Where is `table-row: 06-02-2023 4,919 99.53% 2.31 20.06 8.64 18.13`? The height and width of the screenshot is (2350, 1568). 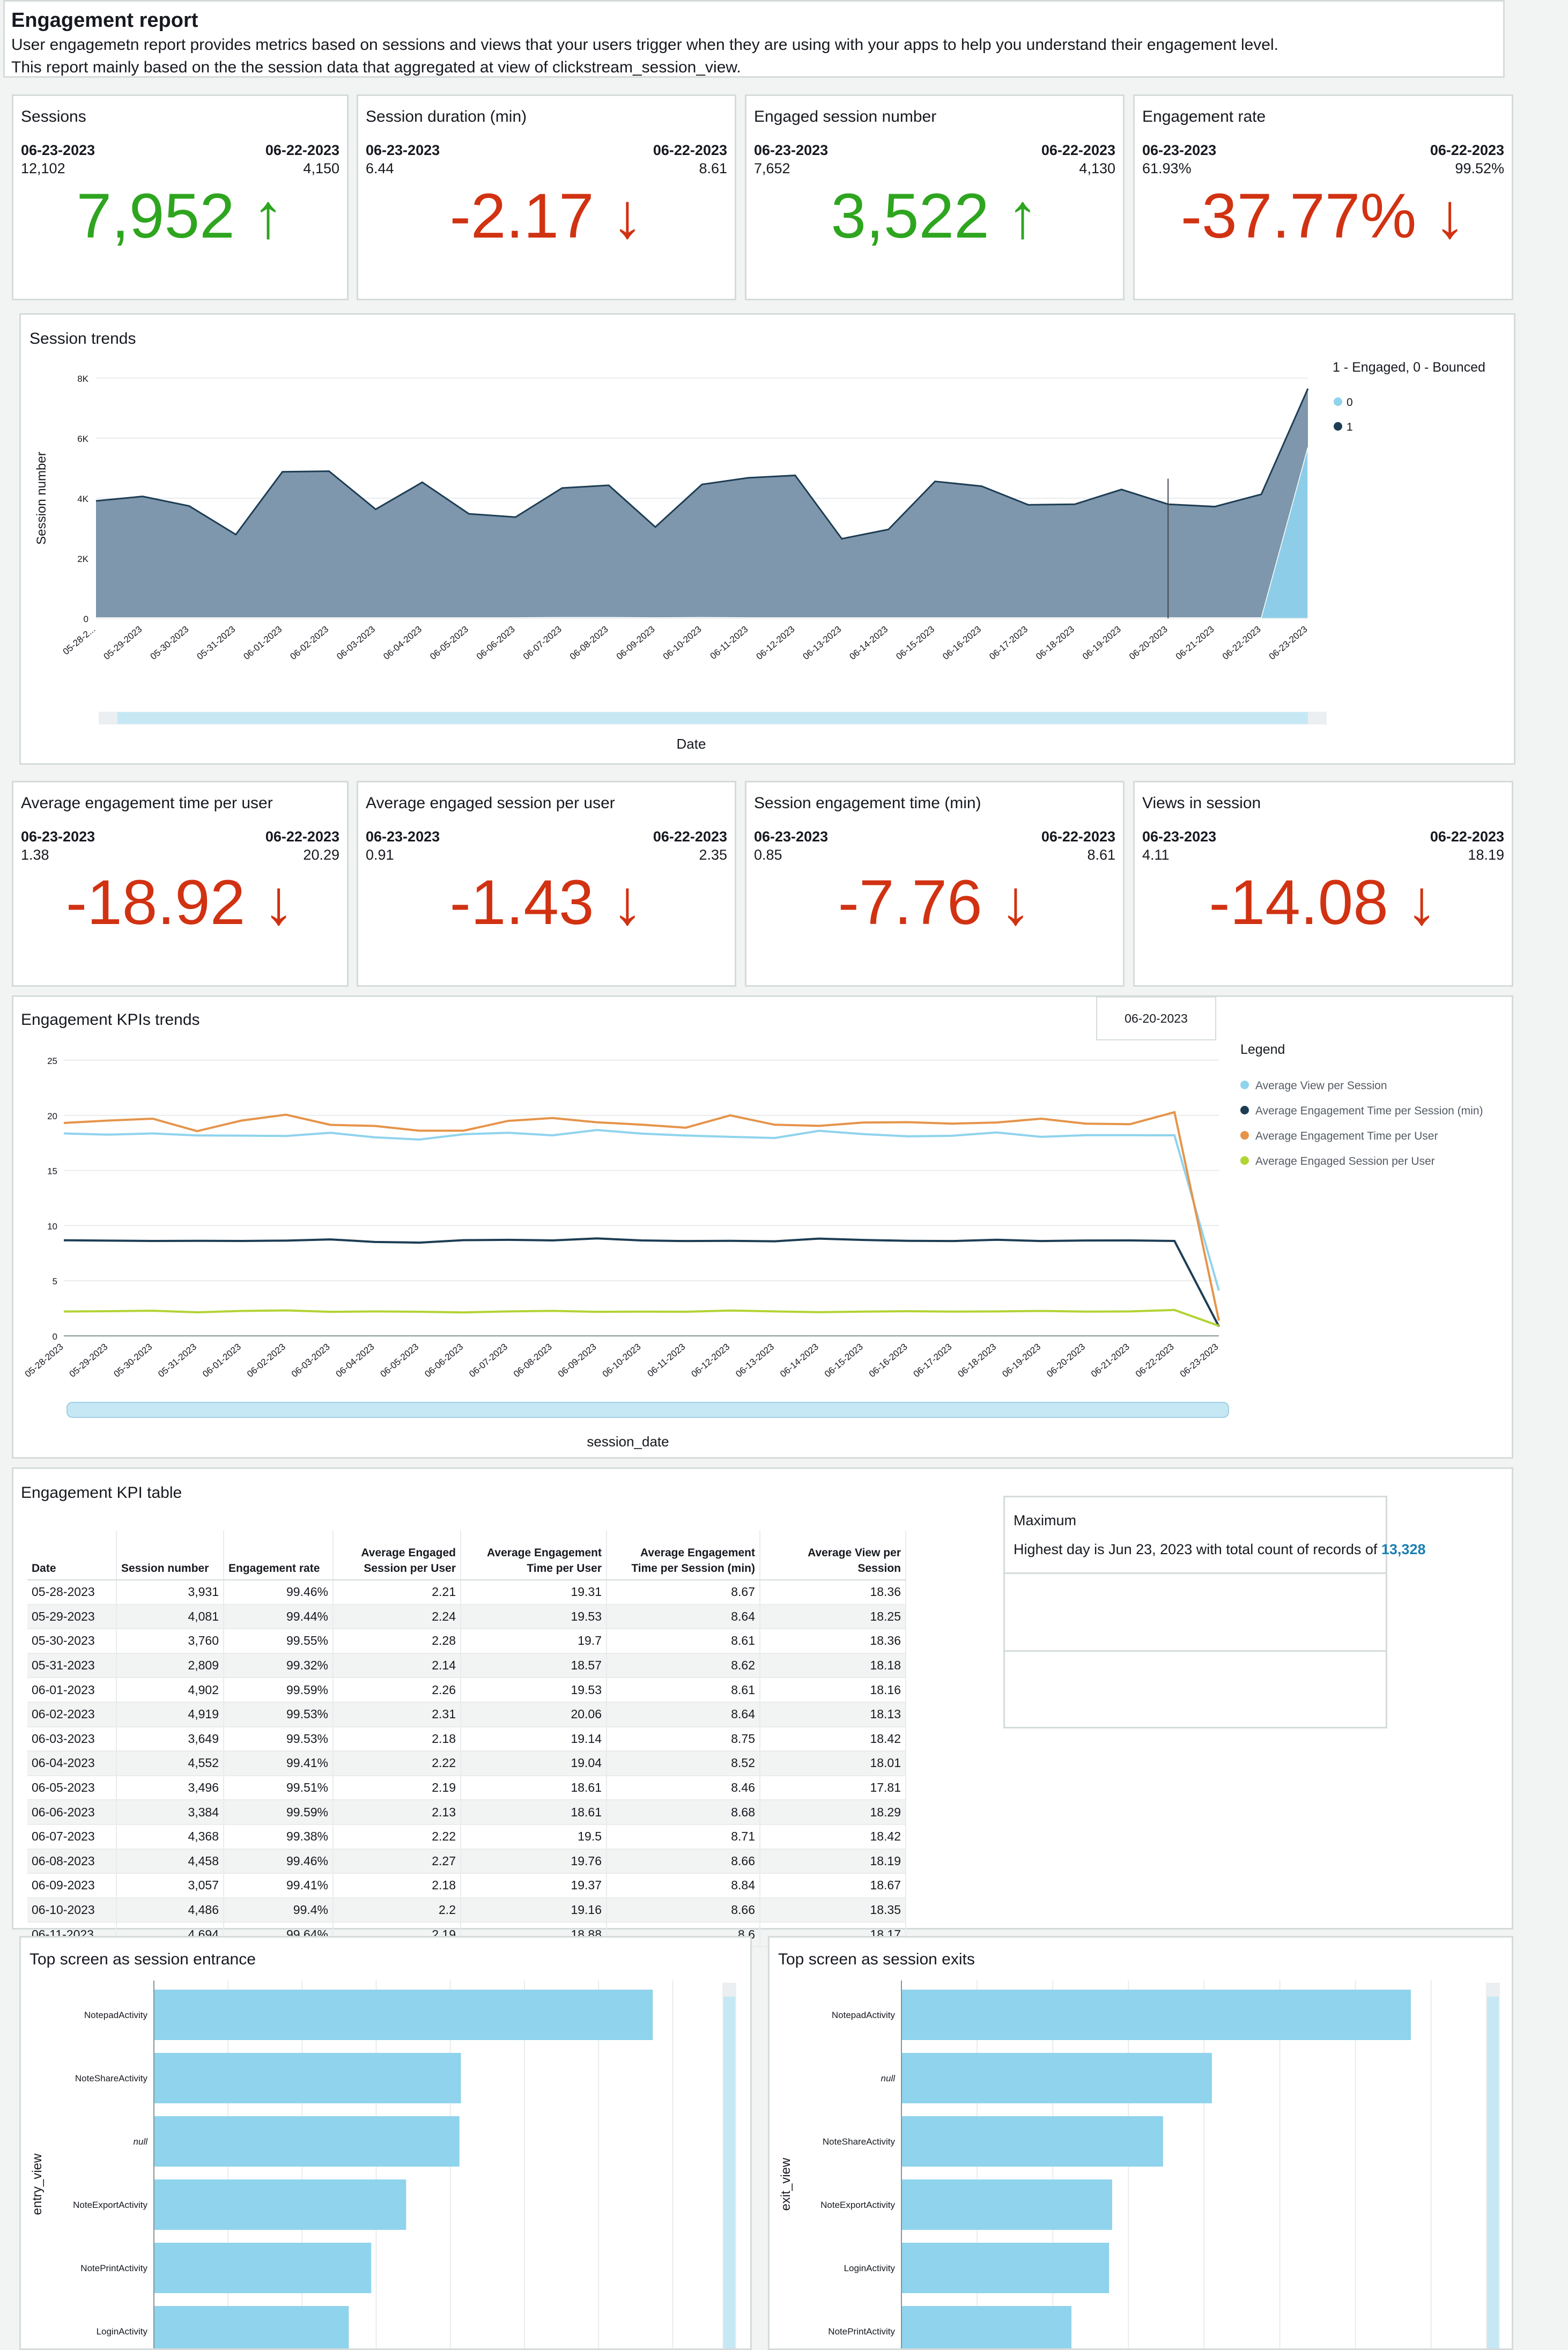 table-row: 06-02-2023 4,919 99.53% 2.31 20.06 8.64 18.13 is located at coordinates (466, 1714).